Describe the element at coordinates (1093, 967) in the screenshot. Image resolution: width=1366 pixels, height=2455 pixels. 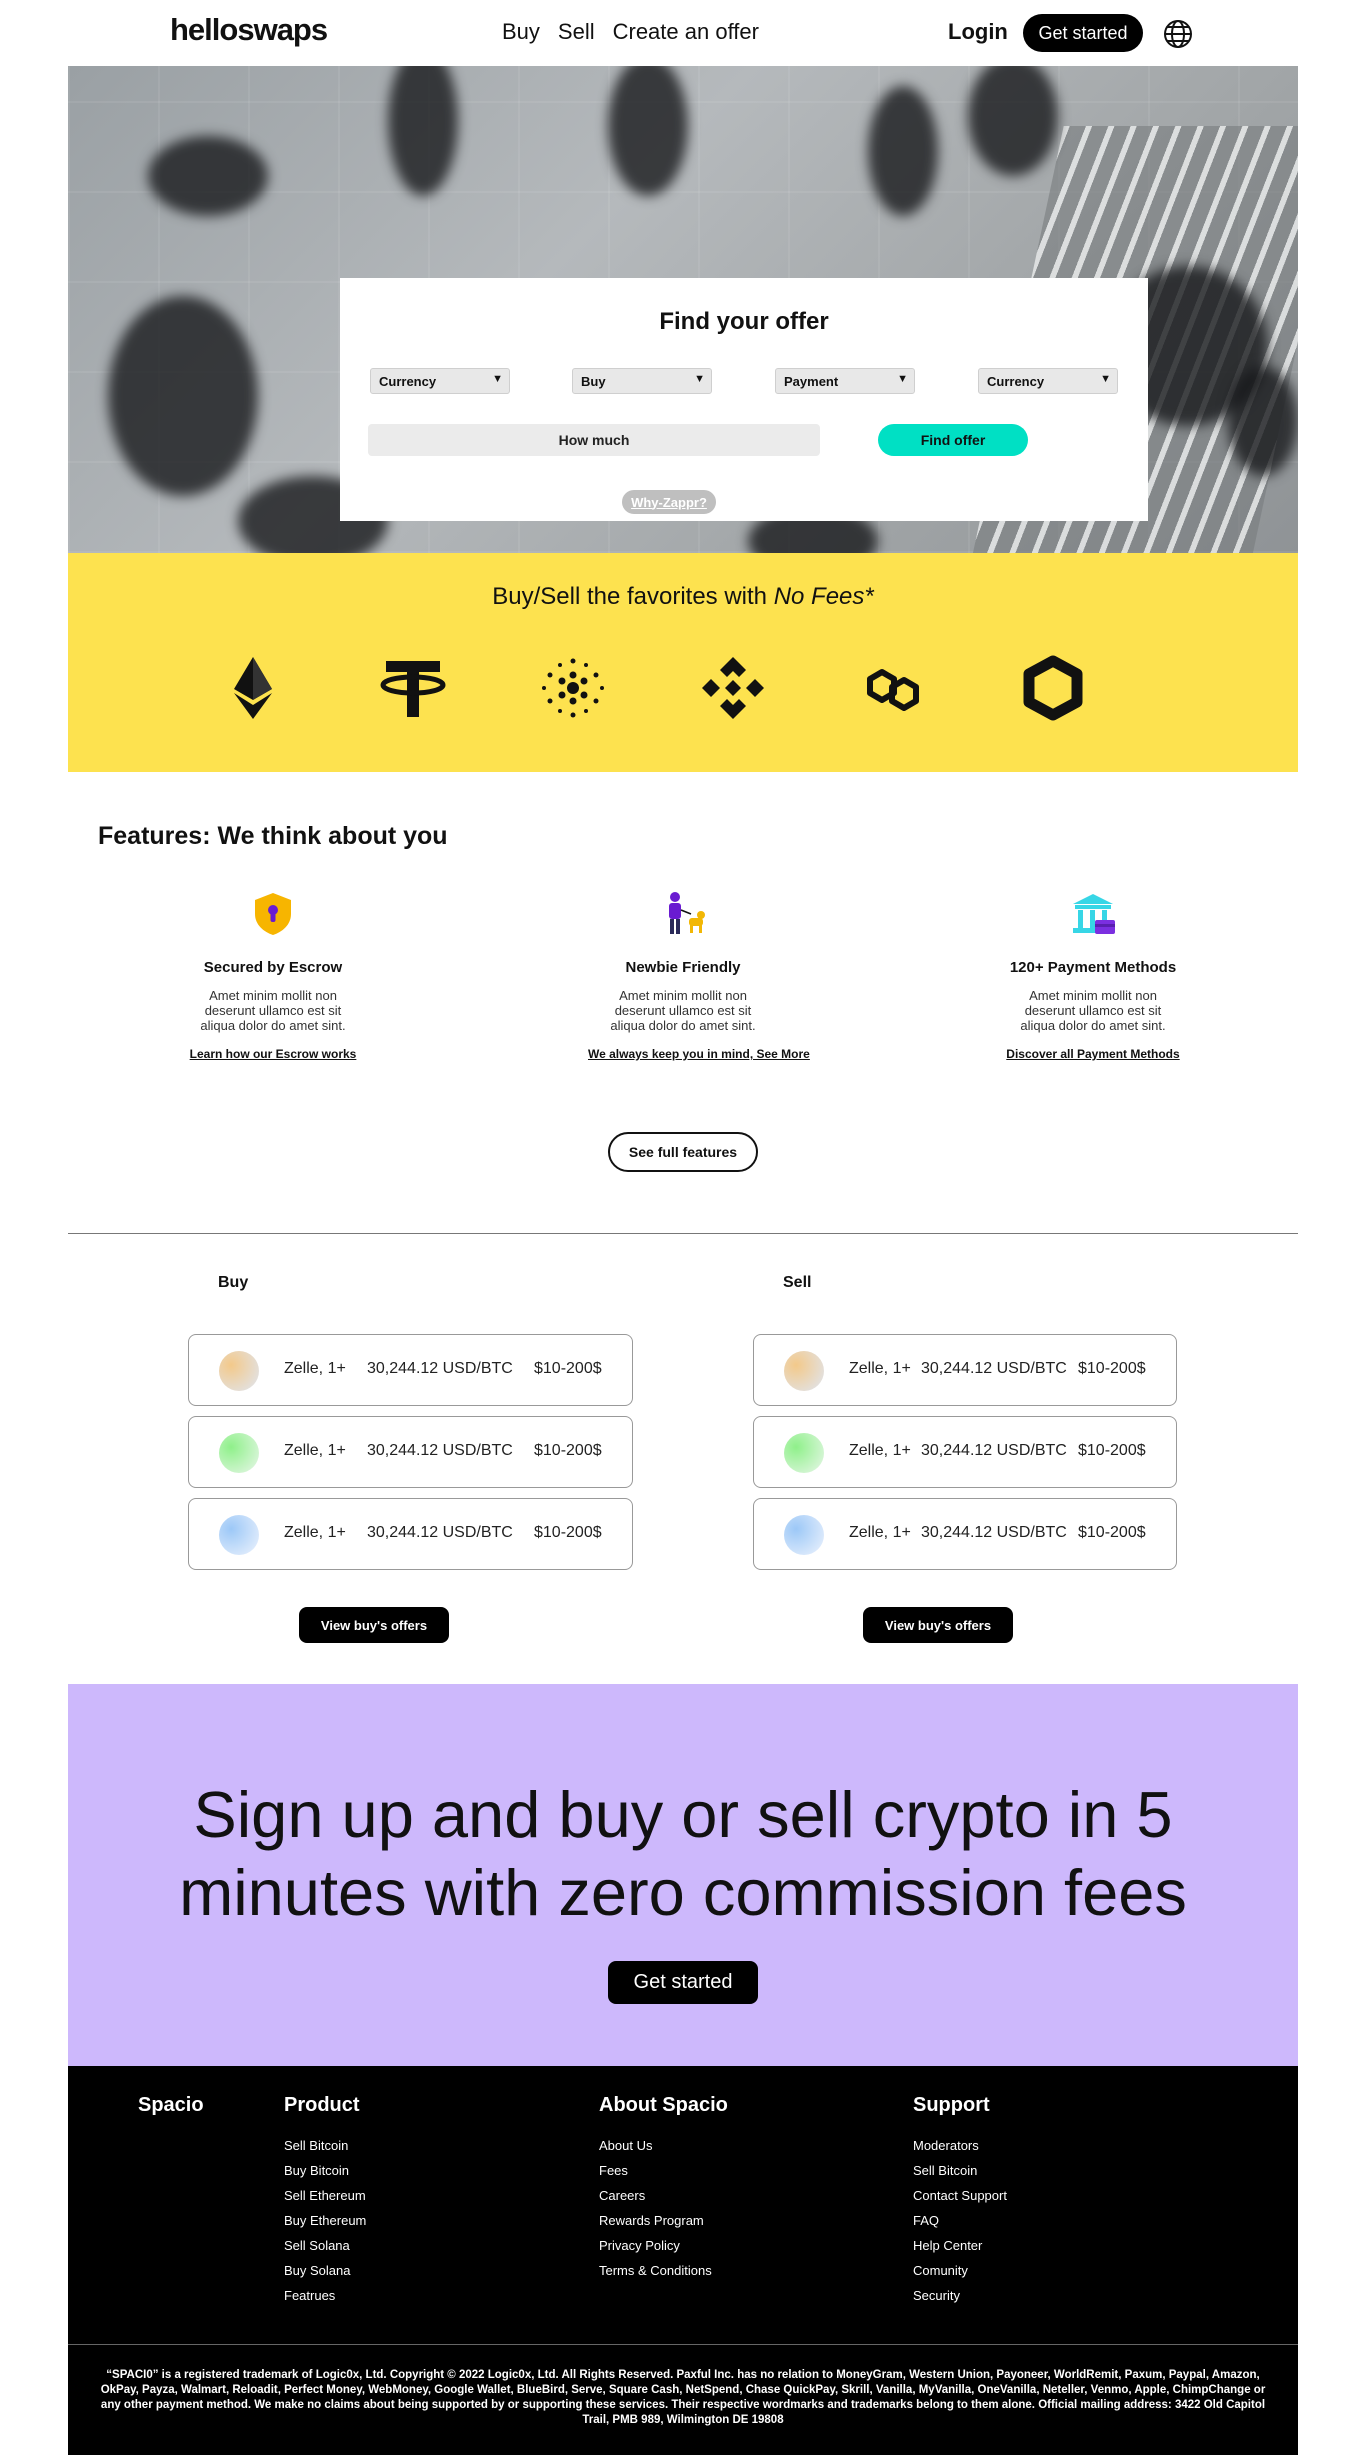
I see `feature-name: 120+ Payment Methods` at that location.